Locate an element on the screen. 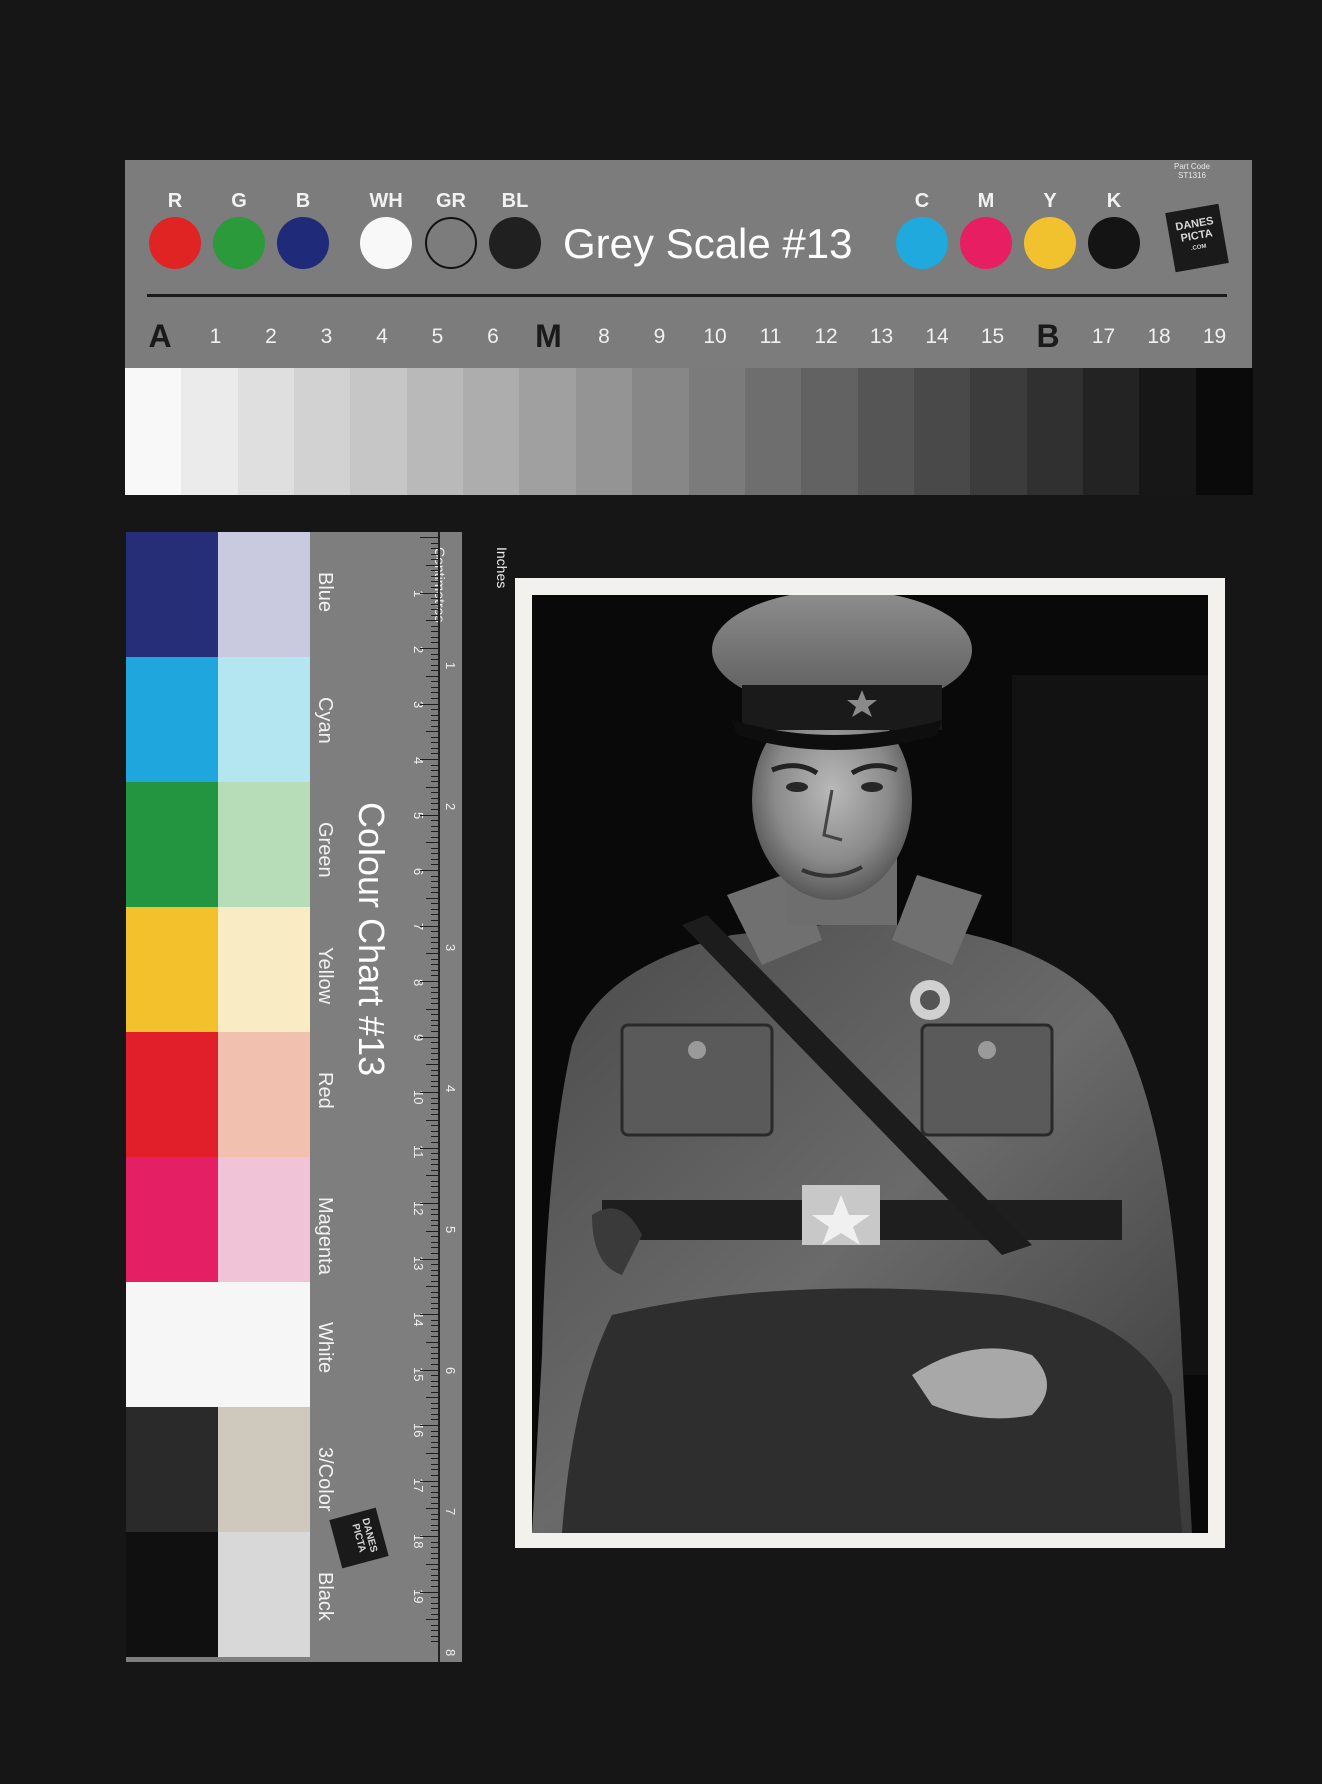 The image size is (1322, 1784). grey-step-label: 2 is located at coordinates (271, 336).